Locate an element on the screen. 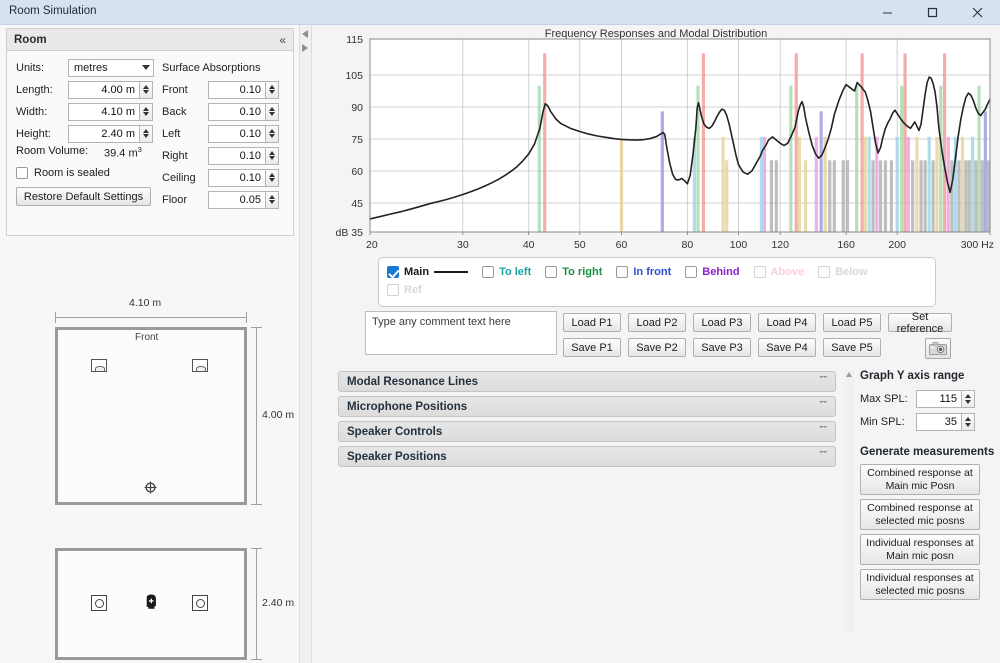  legend-checkbox-behind is located at coordinates (691, 272).